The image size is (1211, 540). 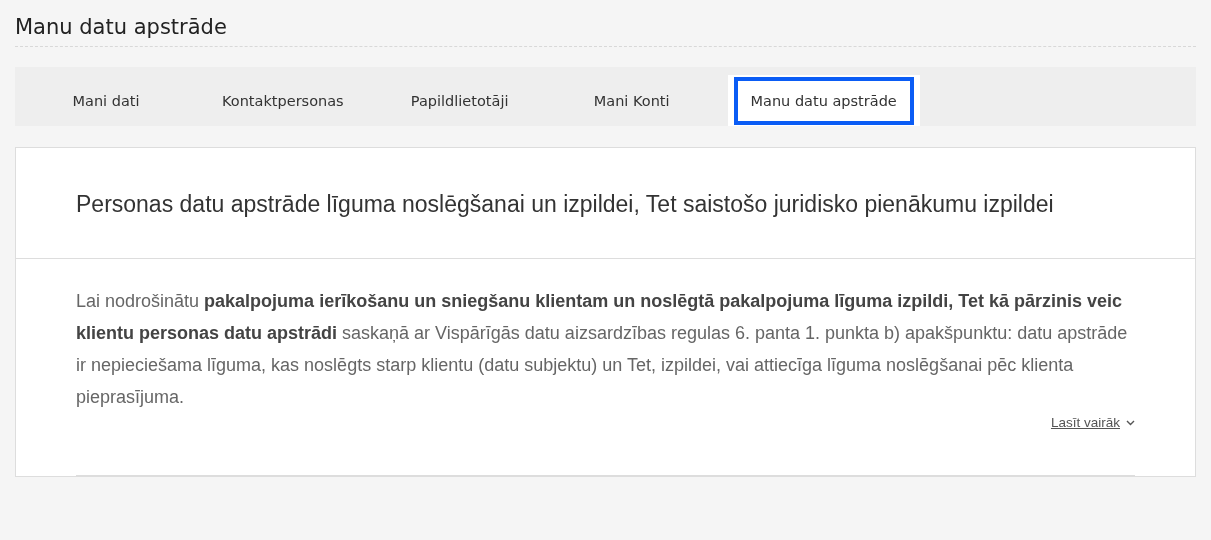 What do you see at coordinates (565, 204) in the screenshot?
I see `section-heading: Personas datu apstrāde līguma noslēgšanai un izpildei, Tet saistošo juridisko pienākumu izpildei` at bounding box center [565, 204].